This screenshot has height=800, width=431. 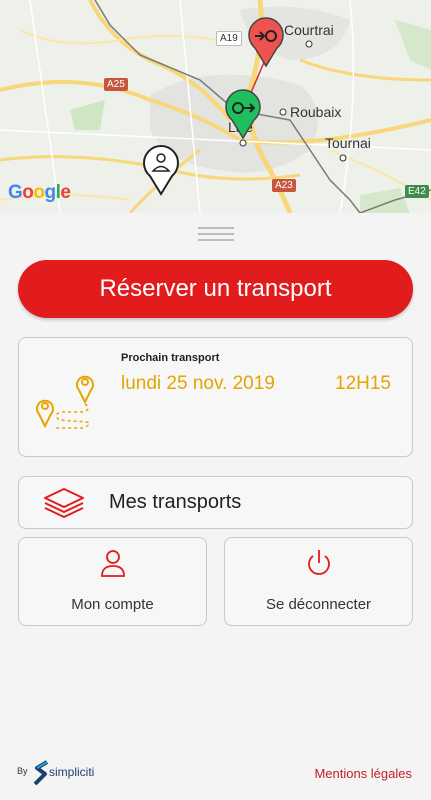 What do you see at coordinates (112, 581) in the screenshot?
I see `my-account-button: Mon compte` at bounding box center [112, 581].